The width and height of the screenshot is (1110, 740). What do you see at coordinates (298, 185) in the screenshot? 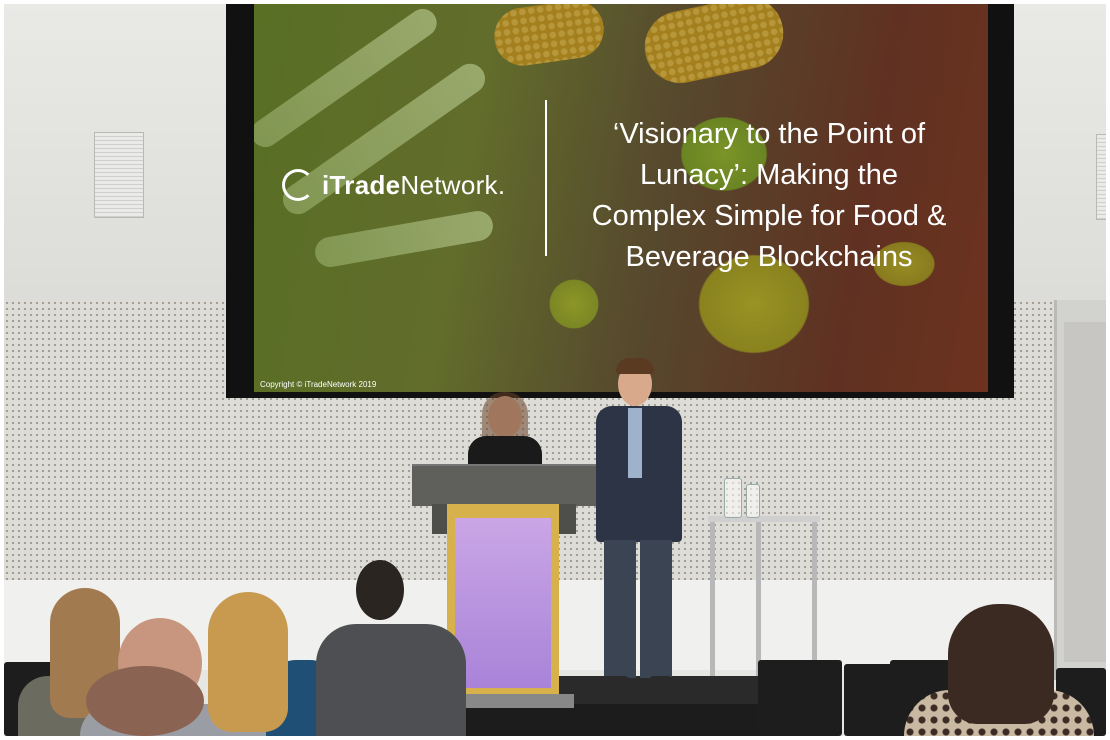
I see `itrade-logo-icon` at bounding box center [298, 185].